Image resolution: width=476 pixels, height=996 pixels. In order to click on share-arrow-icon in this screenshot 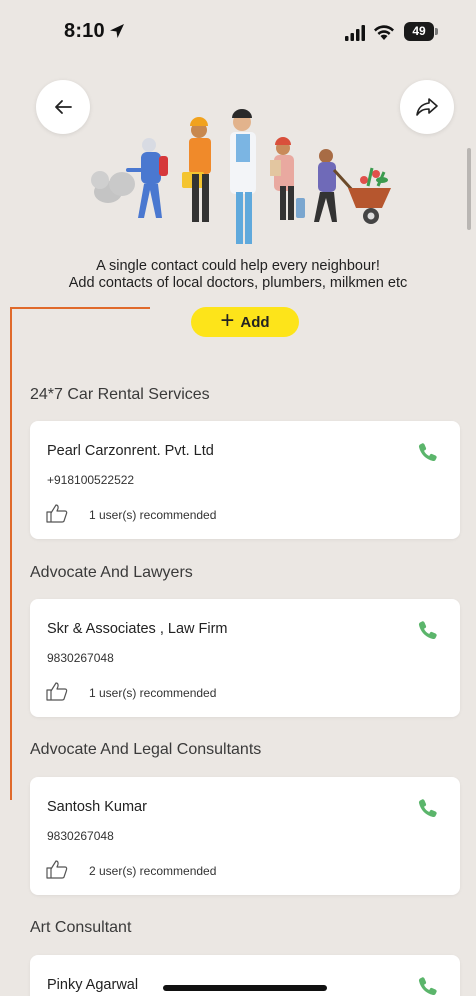, I will do `click(427, 107)`.